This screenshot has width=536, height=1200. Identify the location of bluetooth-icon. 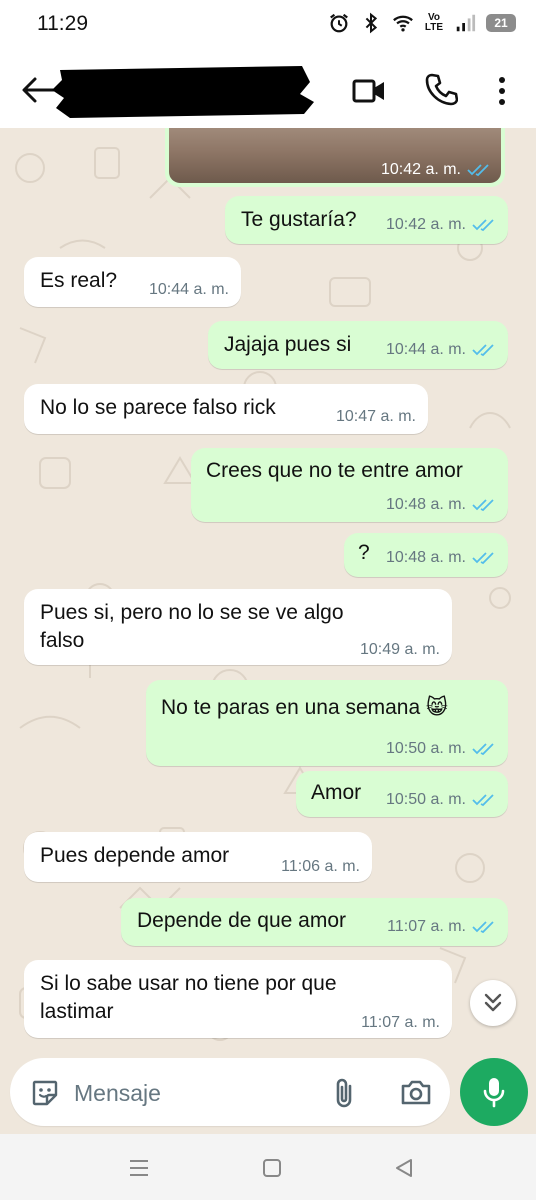
(371, 23).